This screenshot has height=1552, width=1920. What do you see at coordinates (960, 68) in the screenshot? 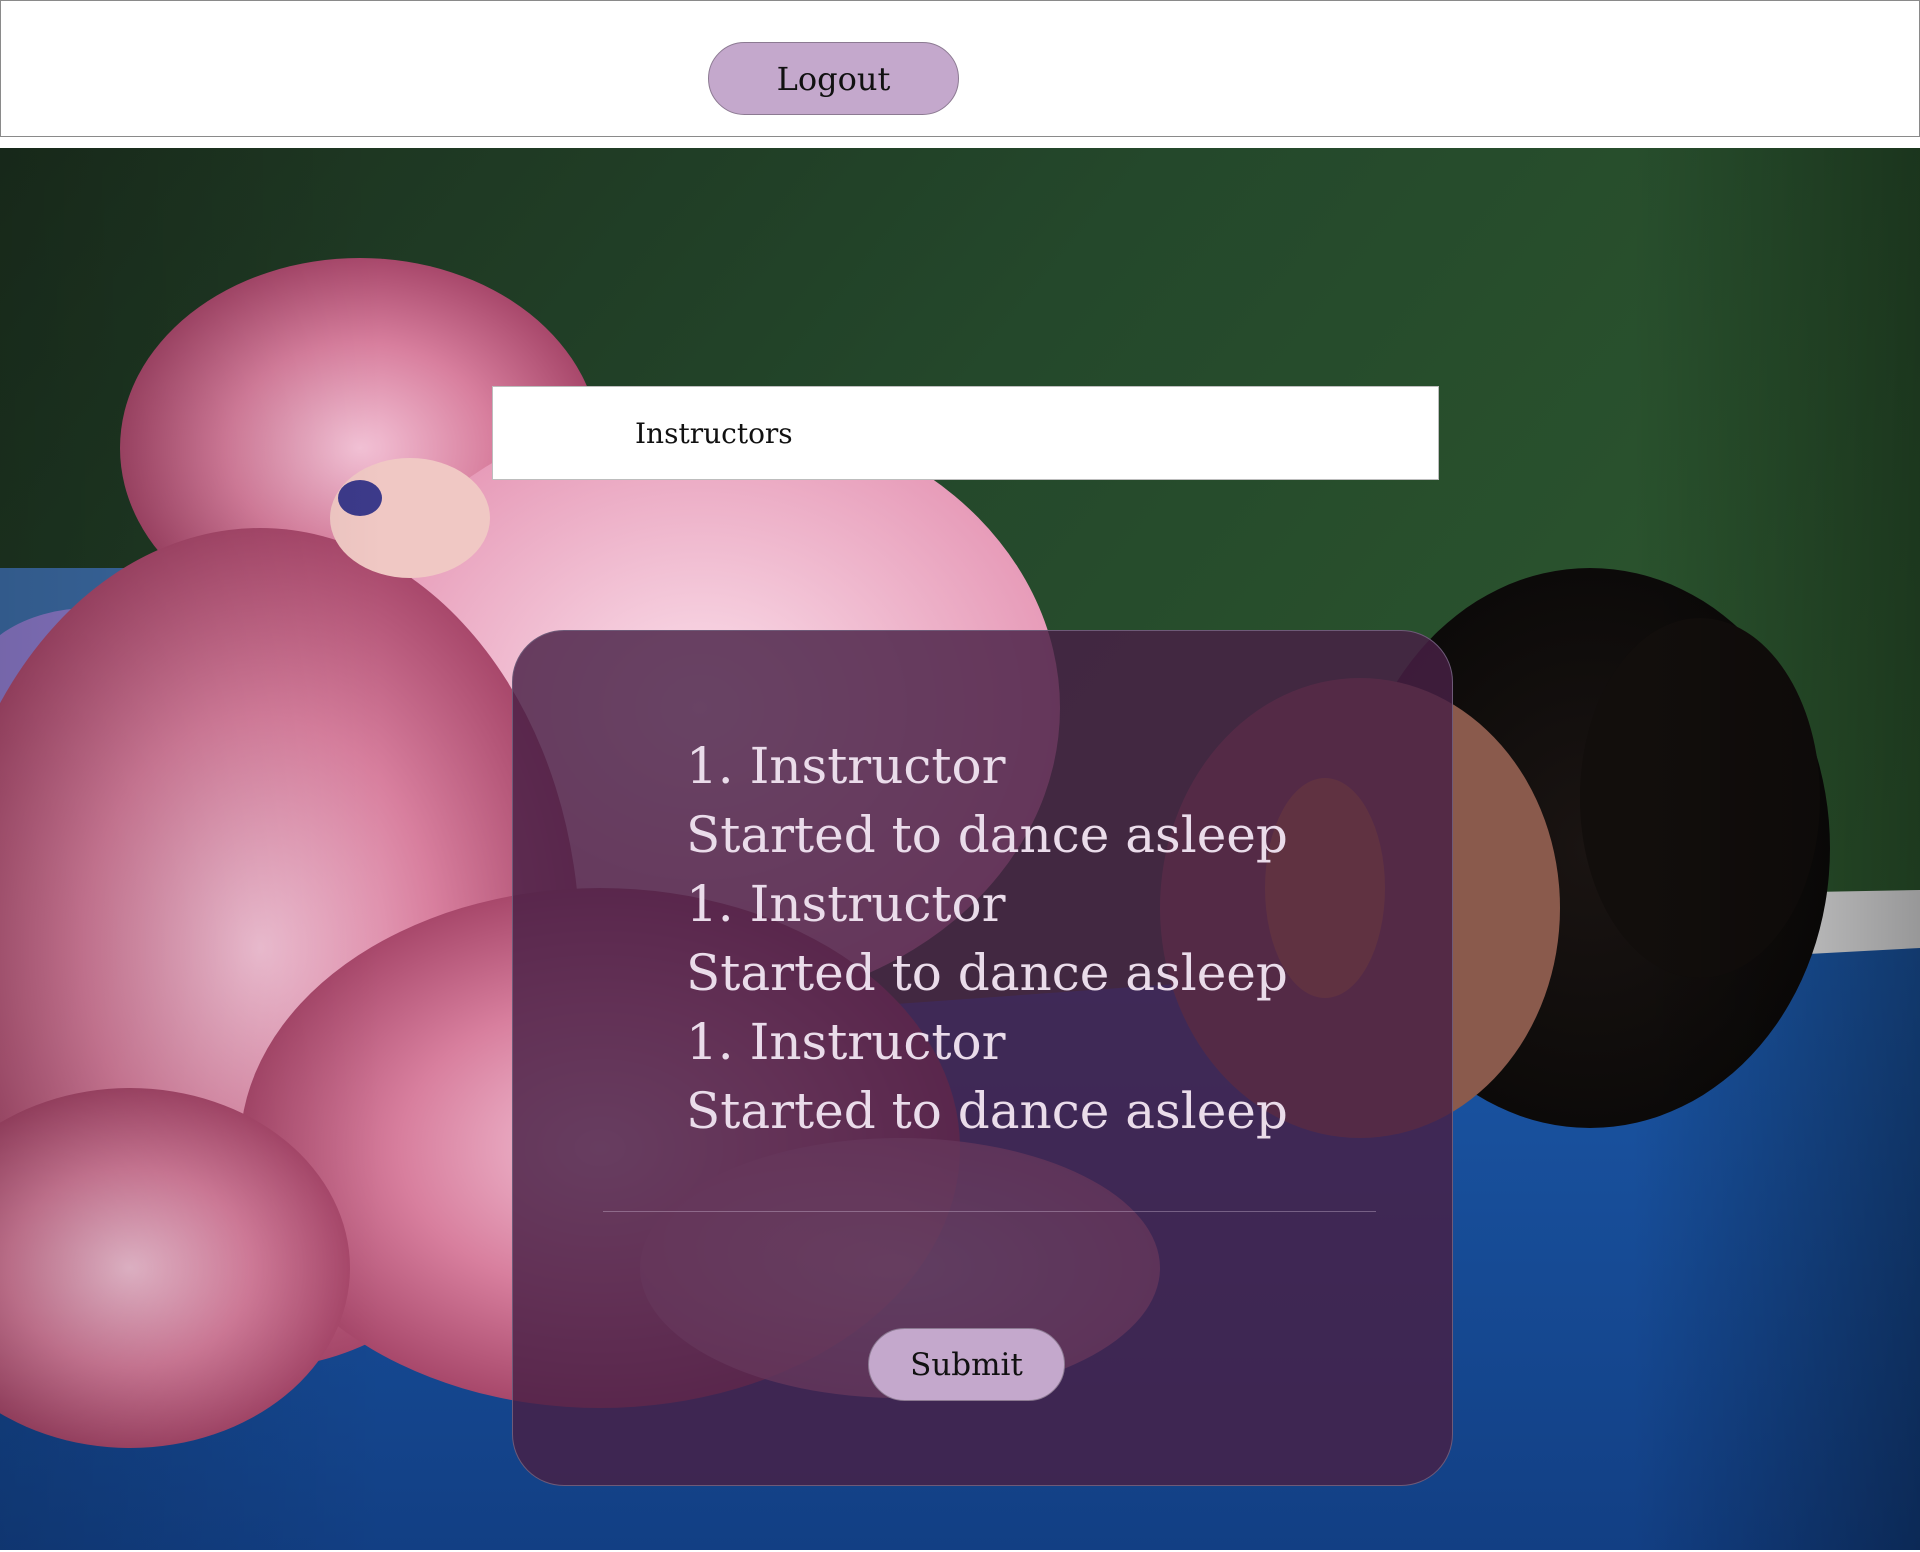
I see `top-header: Logout` at bounding box center [960, 68].